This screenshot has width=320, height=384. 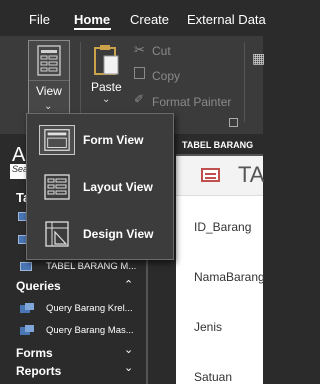 What do you see at coordinates (57, 187) in the screenshot?
I see `layout-view-icon` at bounding box center [57, 187].